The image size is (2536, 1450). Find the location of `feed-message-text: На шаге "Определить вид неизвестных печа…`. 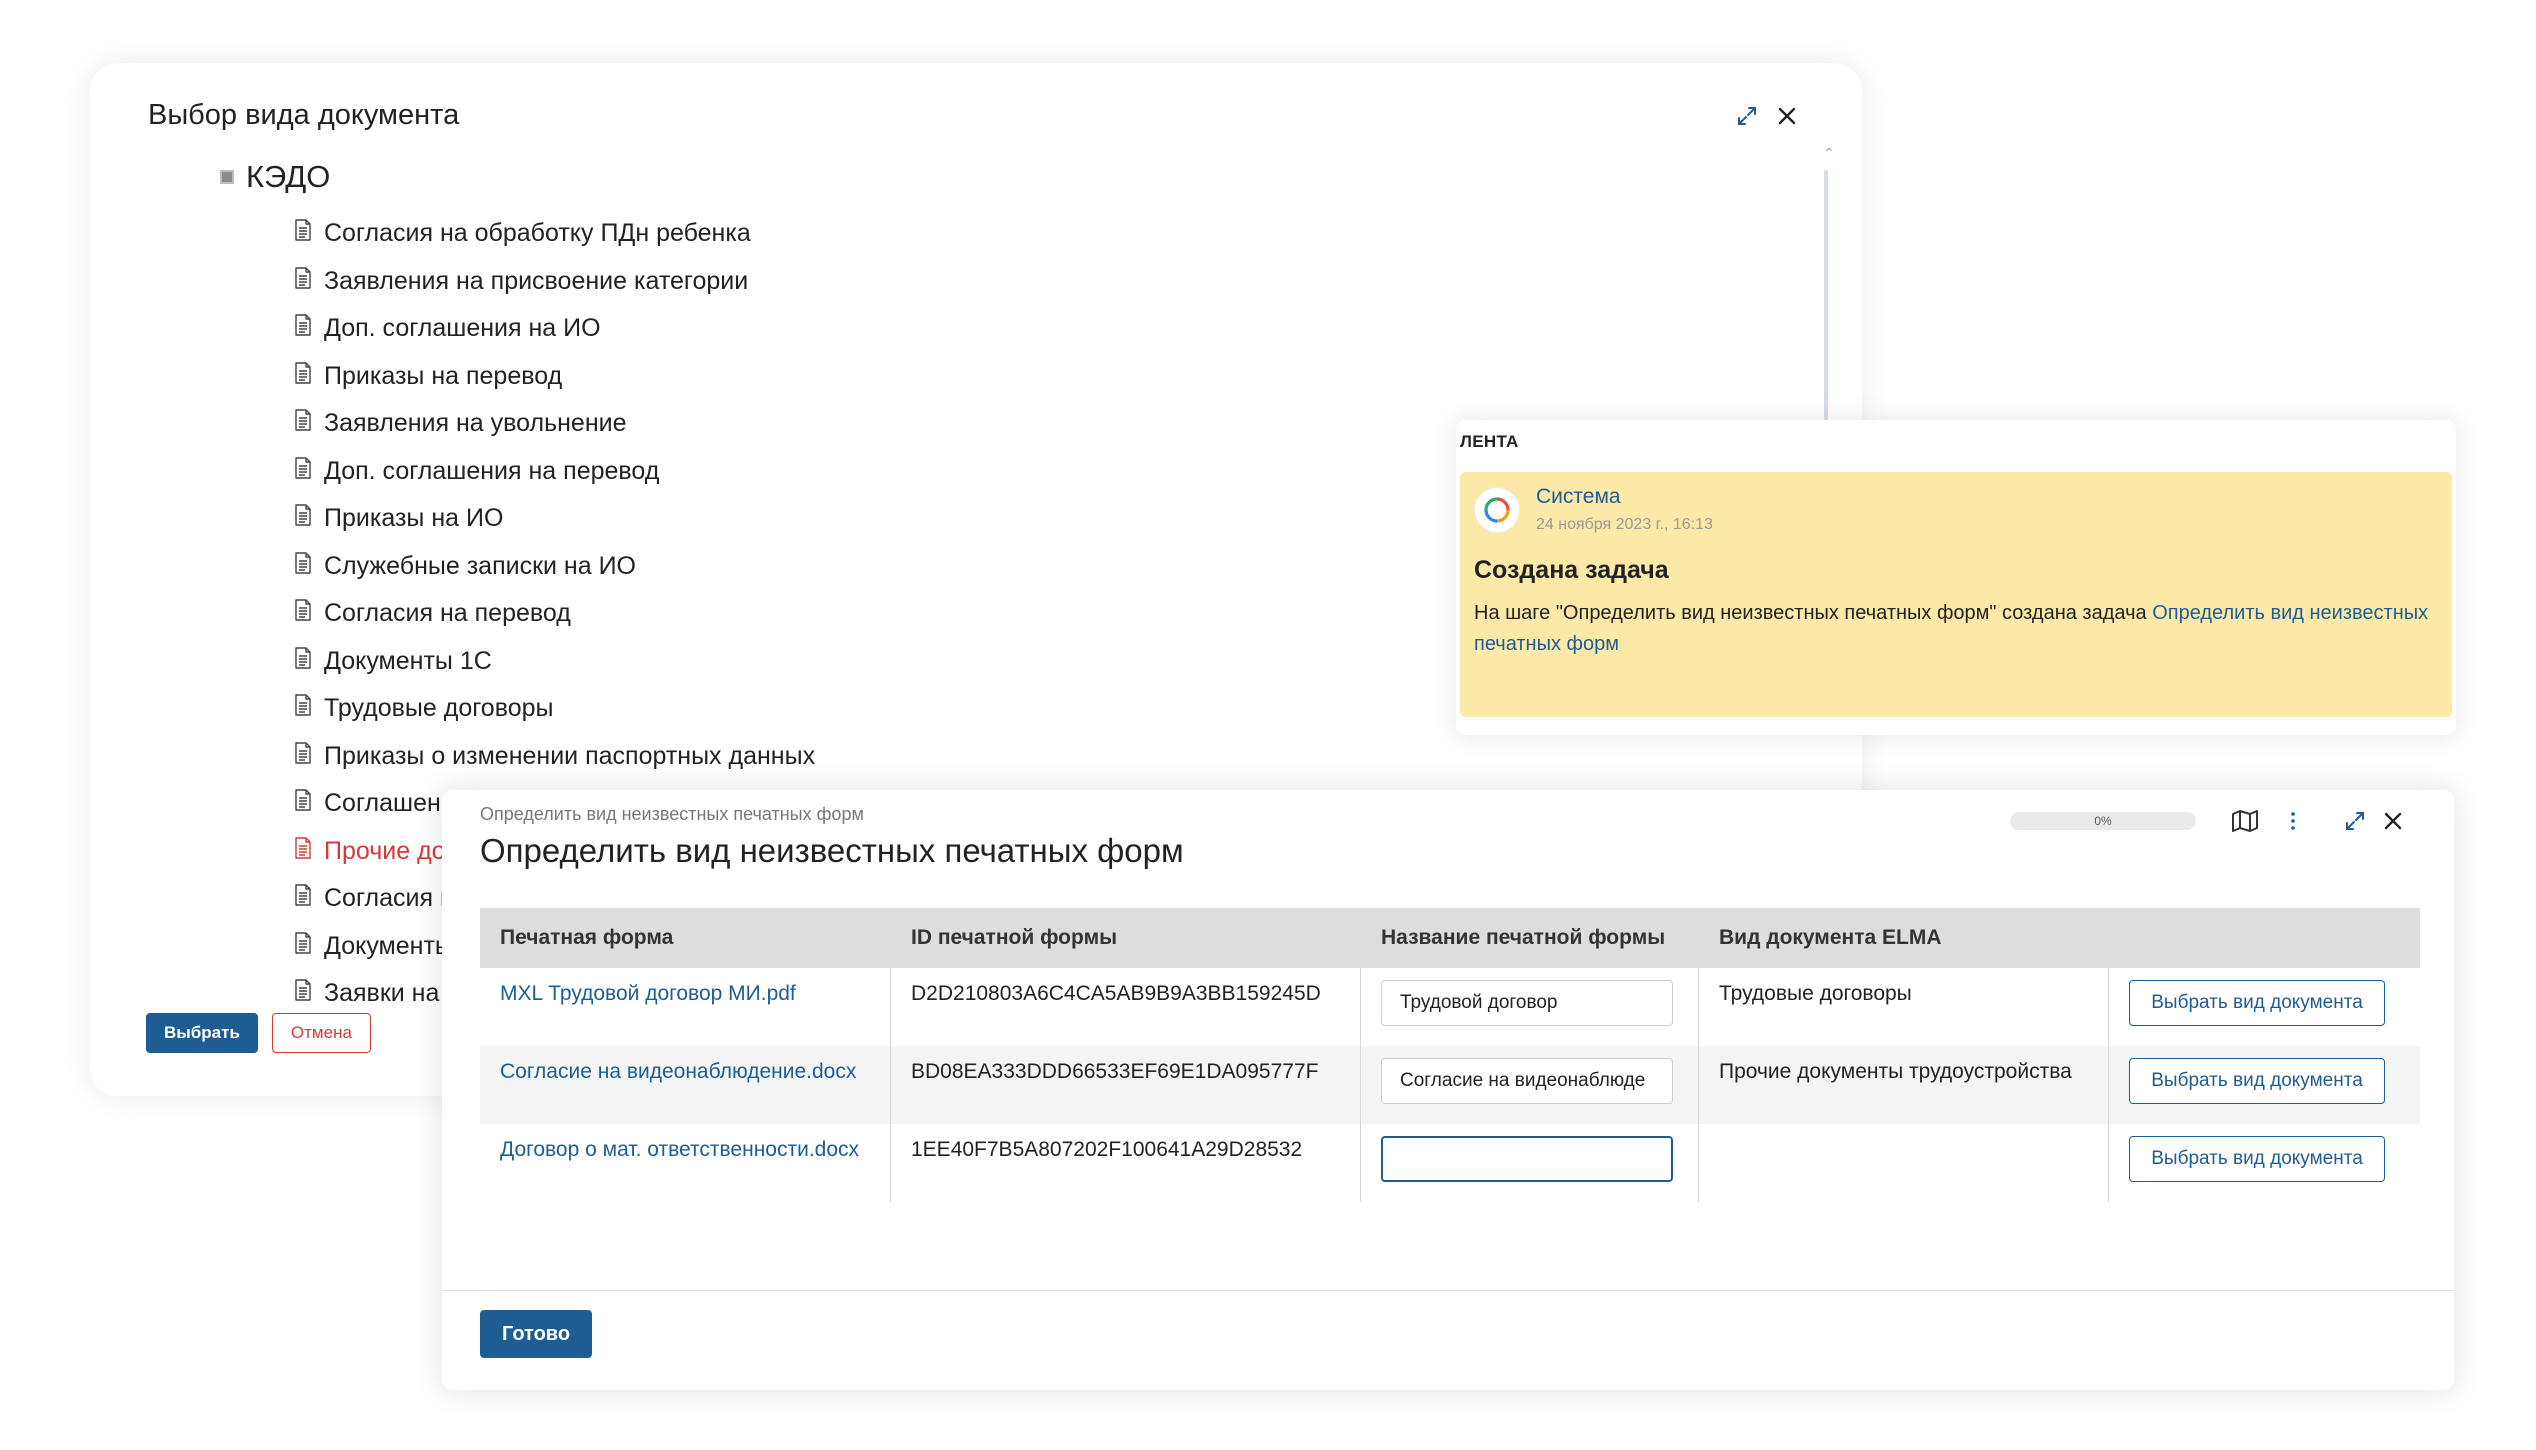

feed-message-text: На шаге "Определить вид неизвестных печа… is located at coordinates (1813, 613).